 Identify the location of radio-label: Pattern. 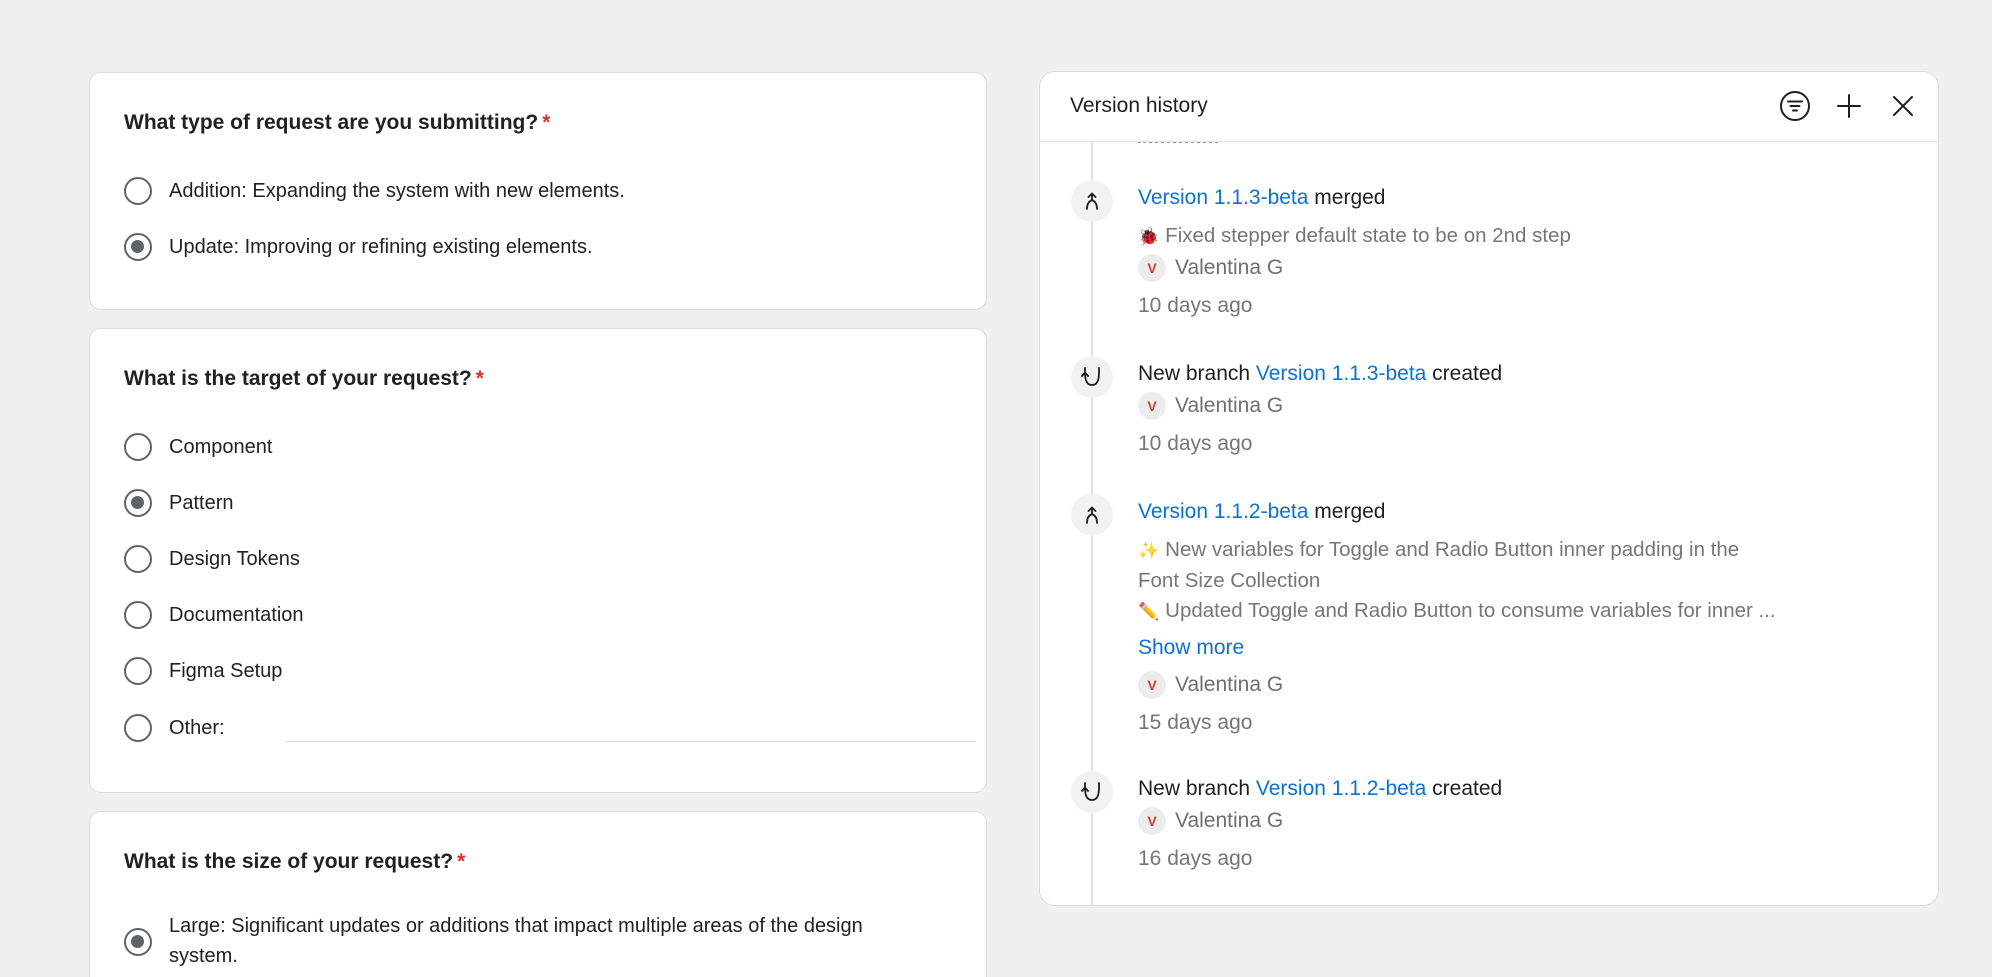
(201, 503).